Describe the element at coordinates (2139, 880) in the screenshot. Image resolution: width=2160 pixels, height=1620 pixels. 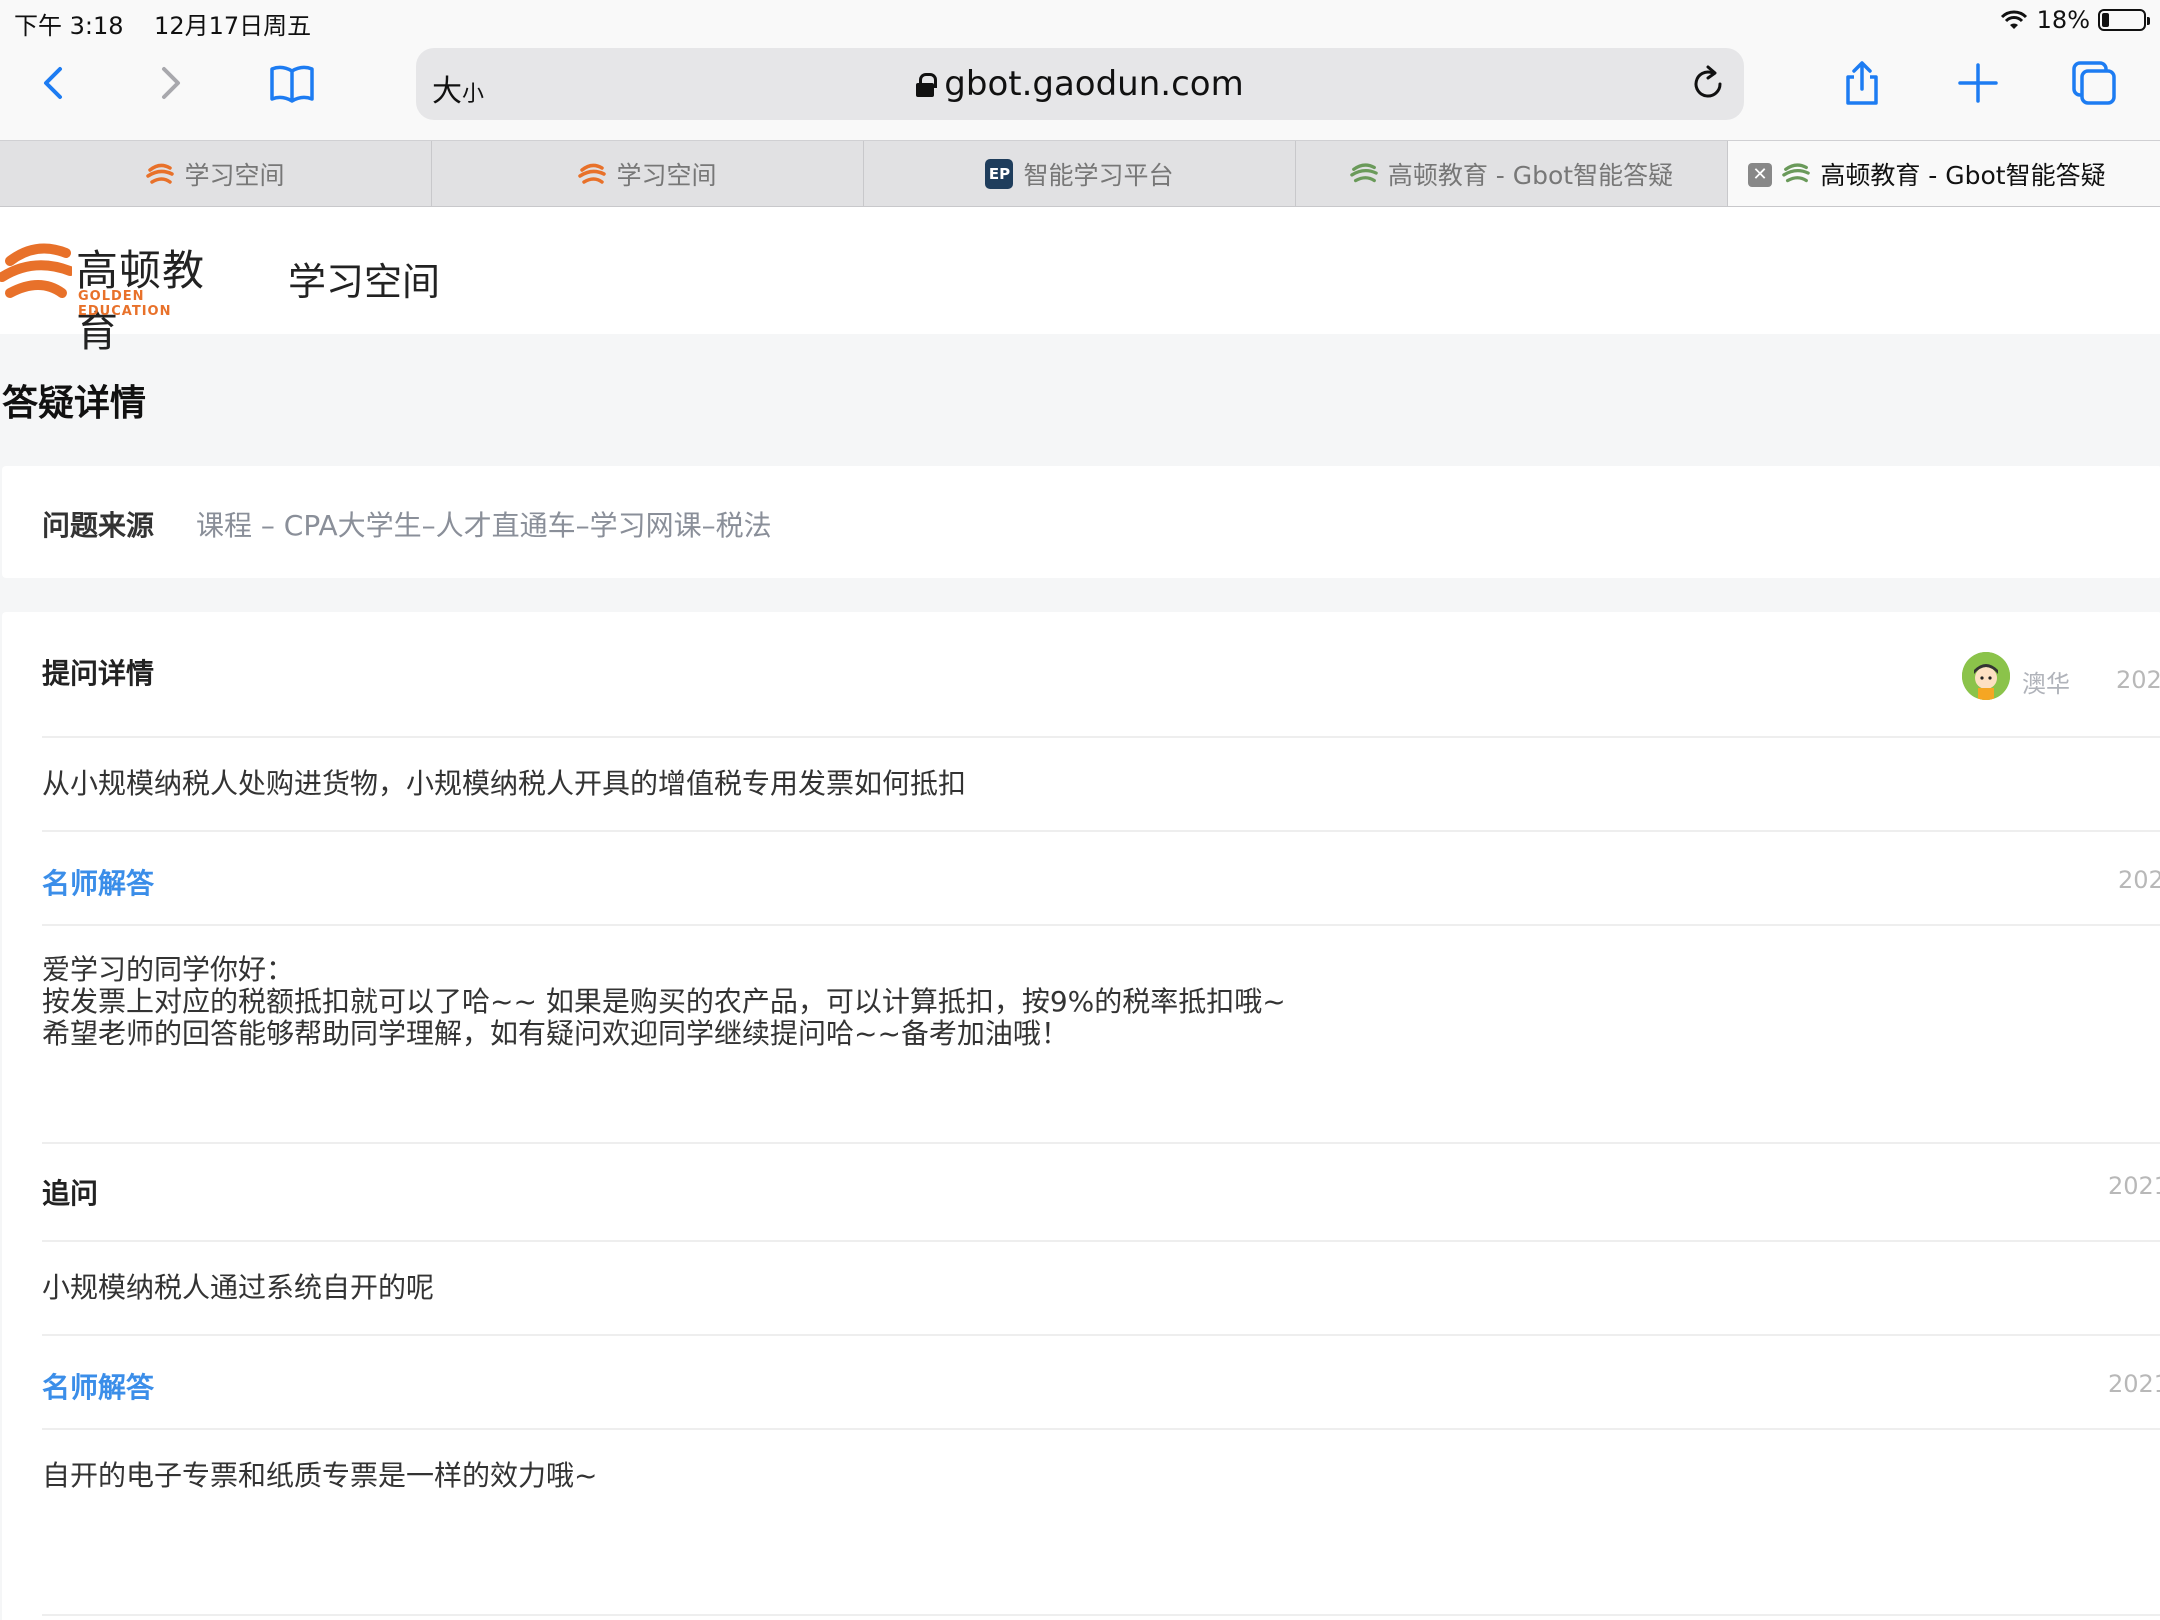
I see `answer-1-date: 202` at that location.